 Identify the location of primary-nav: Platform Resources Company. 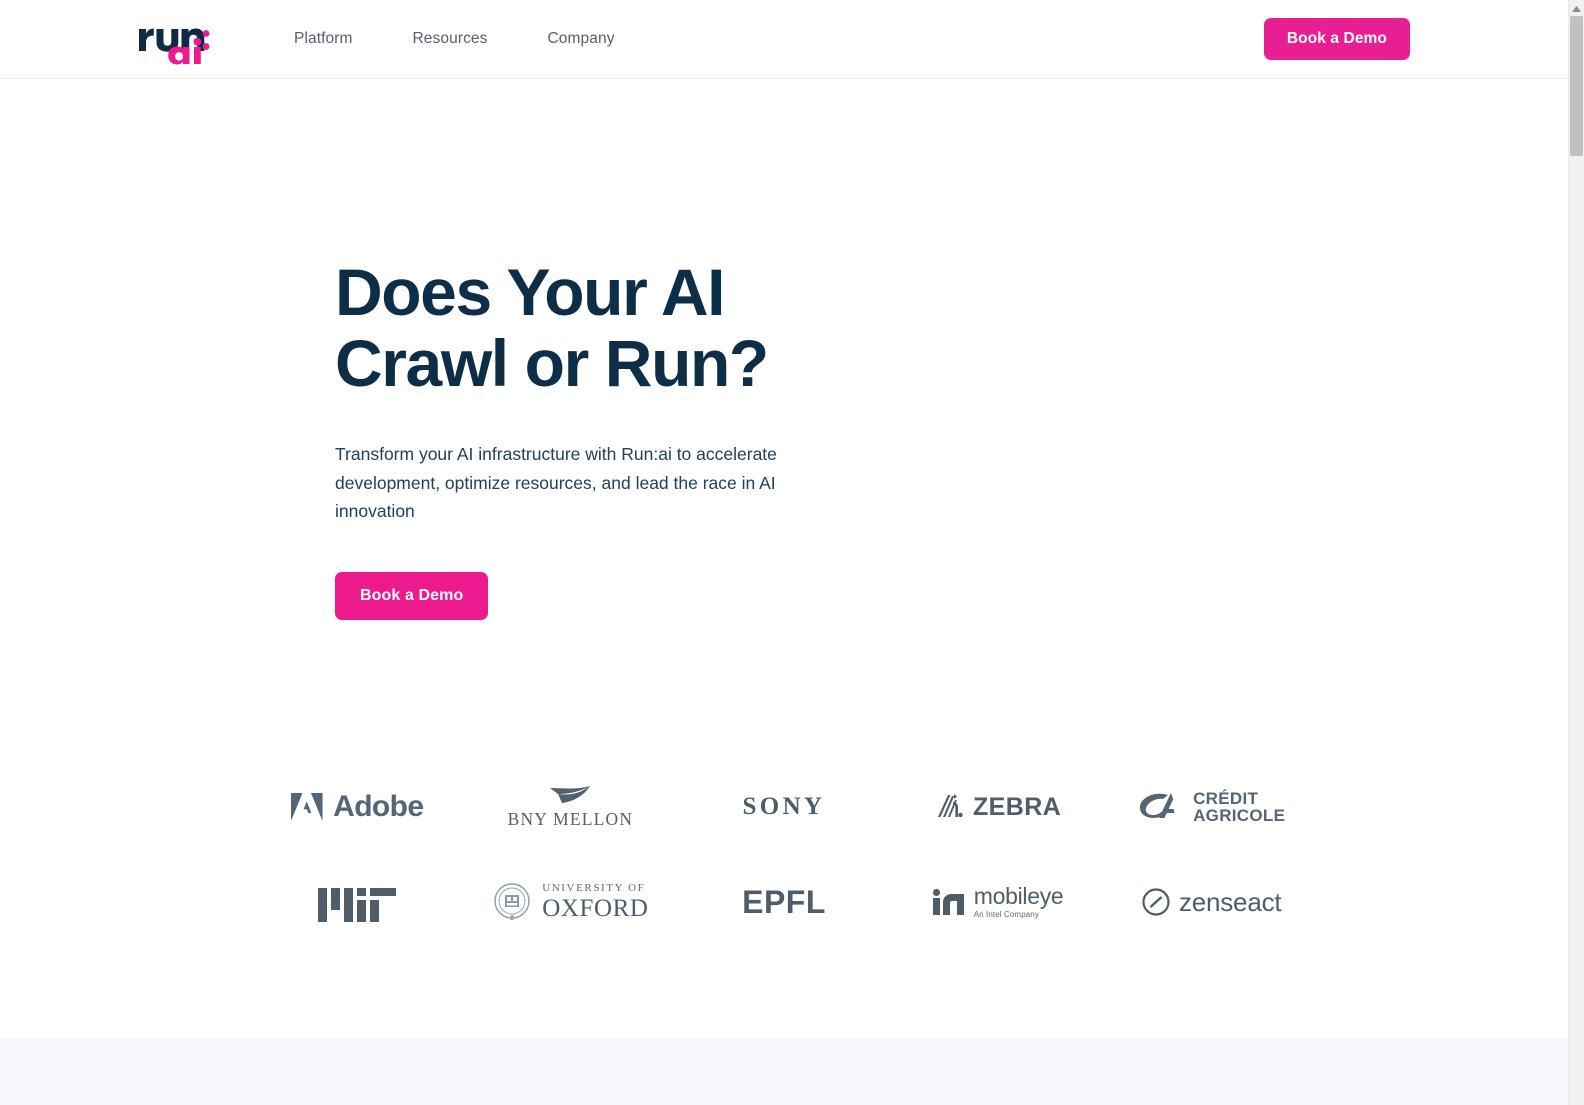
(454, 39).